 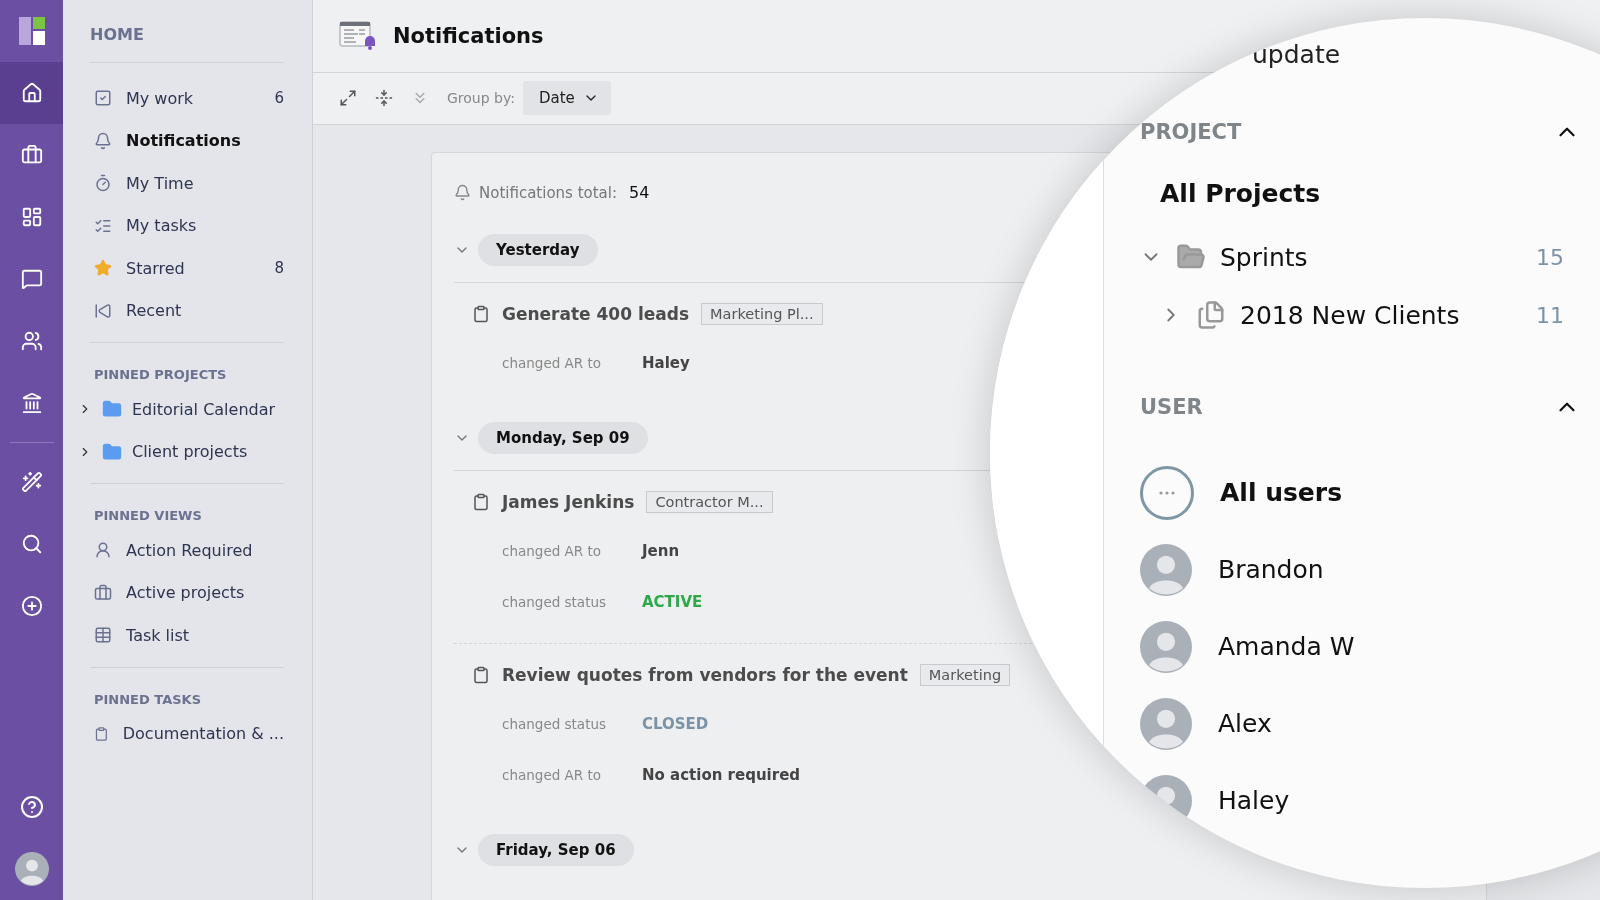 I want to click on expand-icon, so click(x=348, y=98).